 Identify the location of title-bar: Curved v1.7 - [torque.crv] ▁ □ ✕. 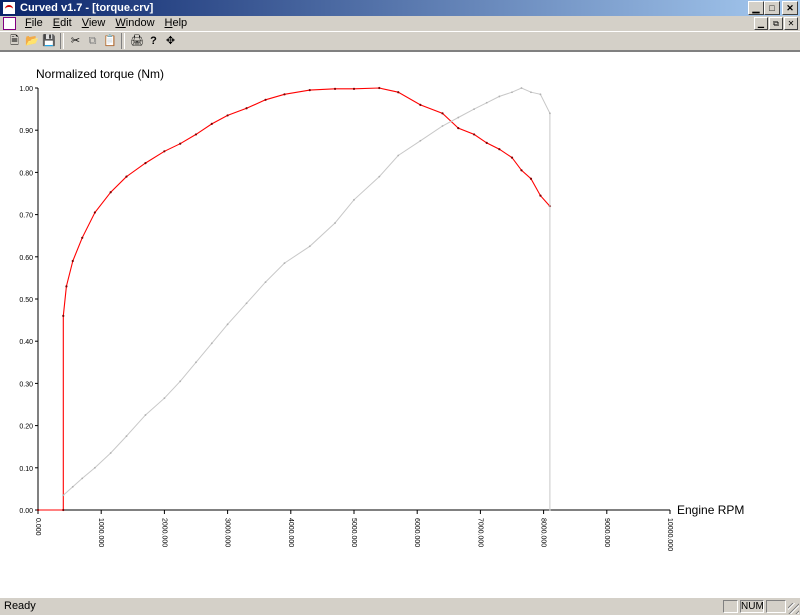
(400, 8).